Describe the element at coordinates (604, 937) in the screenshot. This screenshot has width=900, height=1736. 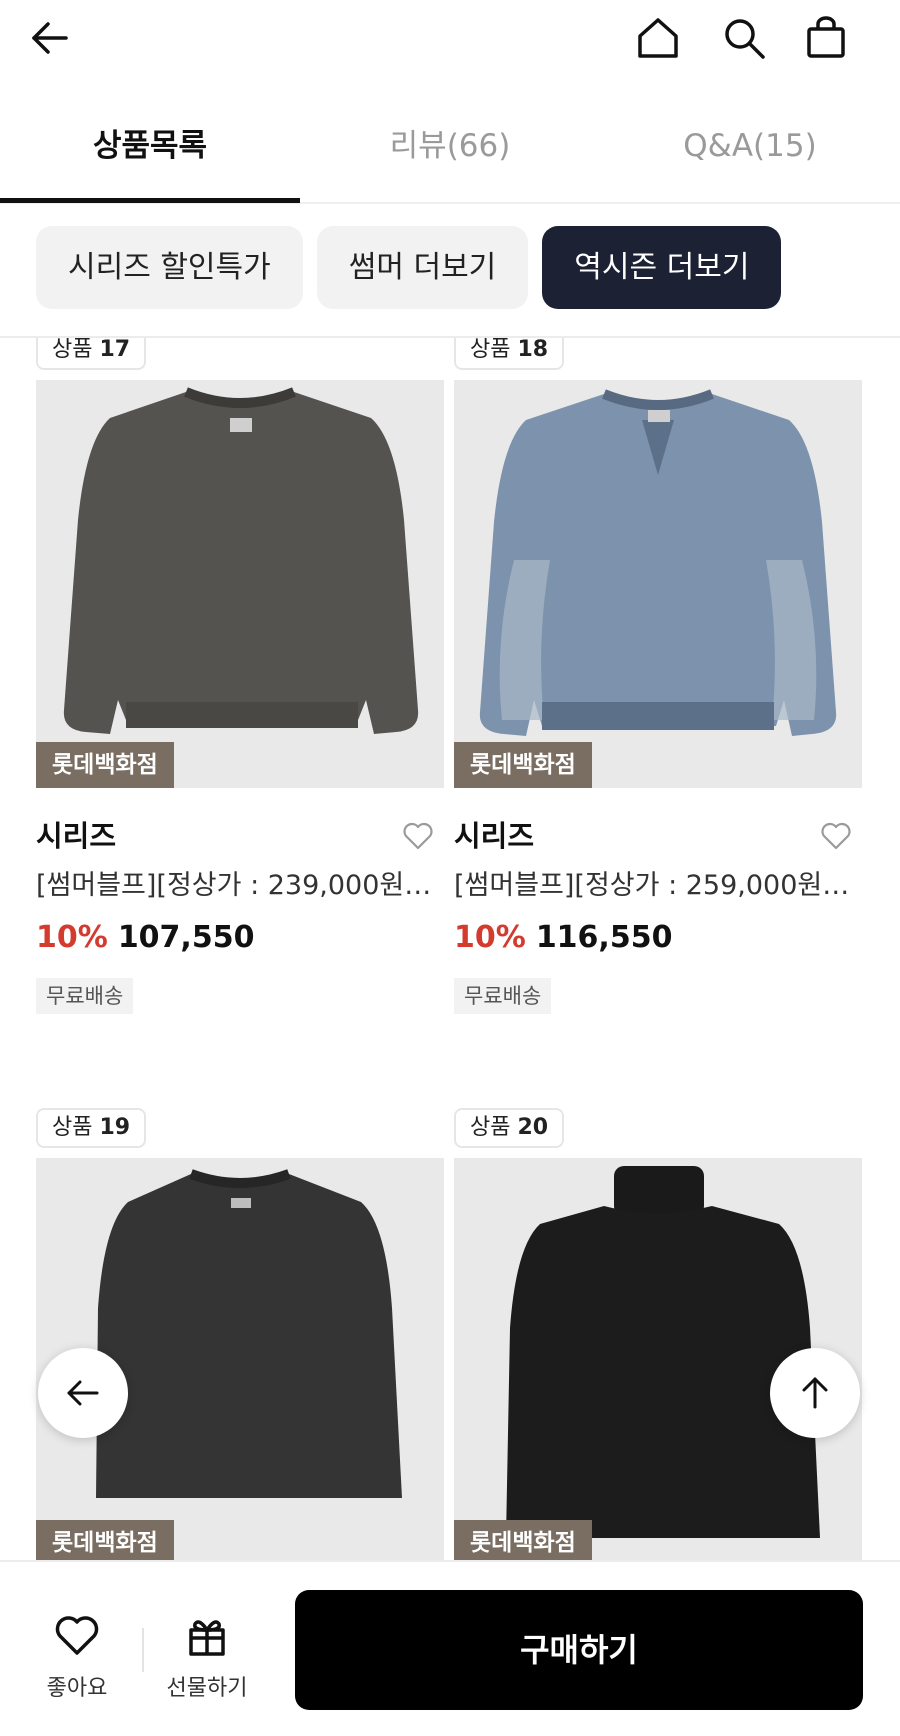
I see `sale-price: 116,550` at that location.